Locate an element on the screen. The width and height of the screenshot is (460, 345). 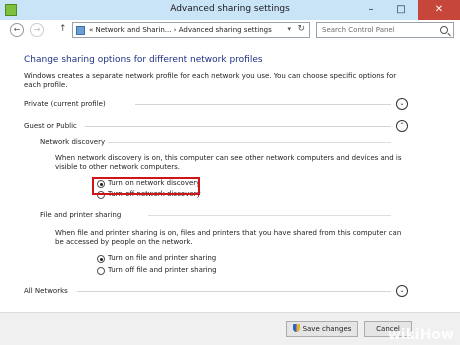
search-icon is located at coordinates (444, 30).